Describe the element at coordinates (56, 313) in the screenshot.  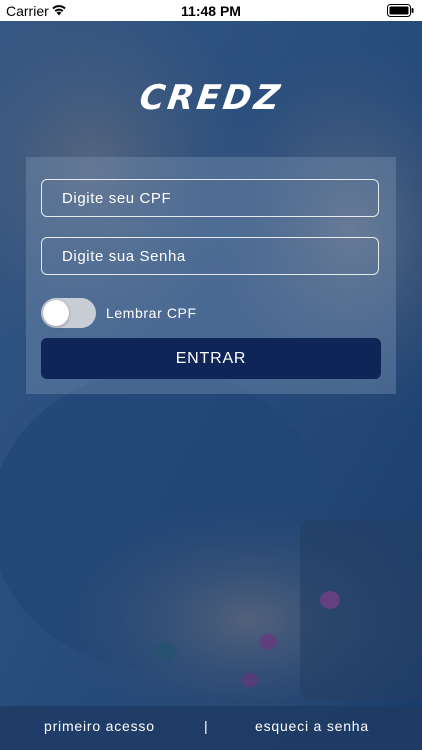
I see `toggle-knob` at that location.